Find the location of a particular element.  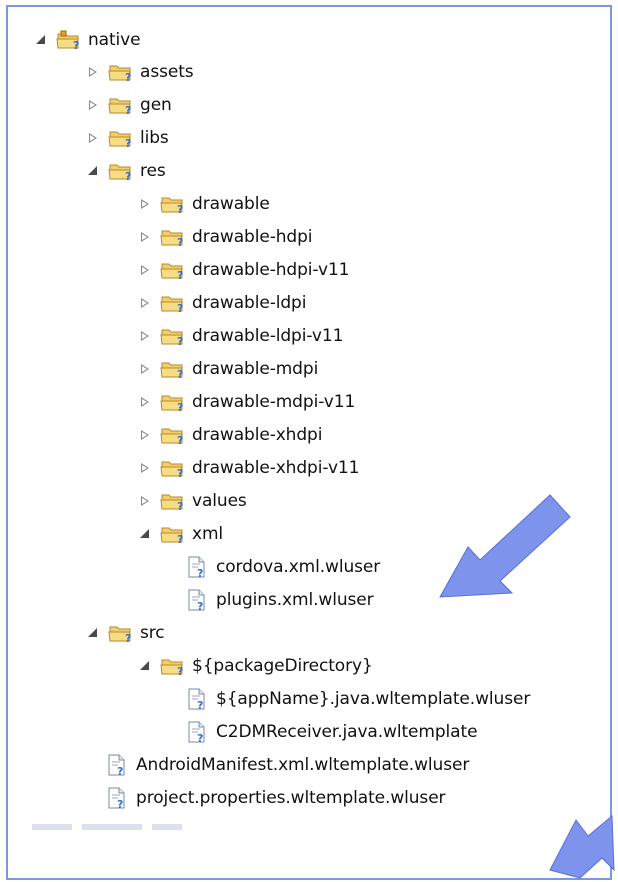

tree-item-project-properties: ? project.properties.wltemplate.wluser is located at coordinates (275, 798).